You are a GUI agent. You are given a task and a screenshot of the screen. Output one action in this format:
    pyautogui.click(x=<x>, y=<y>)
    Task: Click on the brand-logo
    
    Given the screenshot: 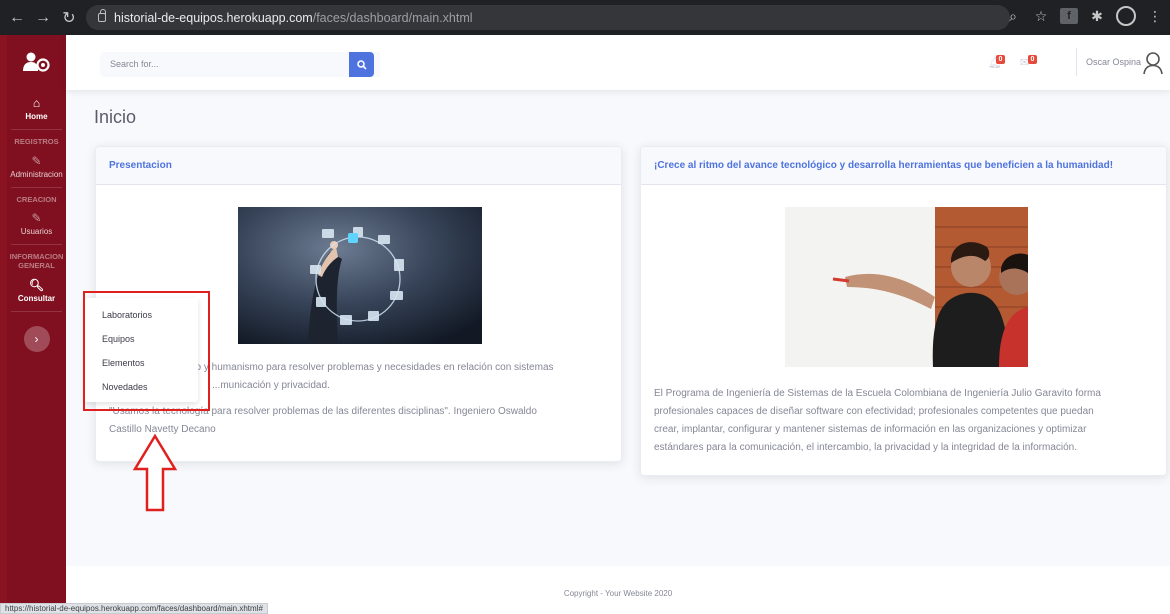 What is the action you would take?
    pyautogui.click(x=36, y=62)
    